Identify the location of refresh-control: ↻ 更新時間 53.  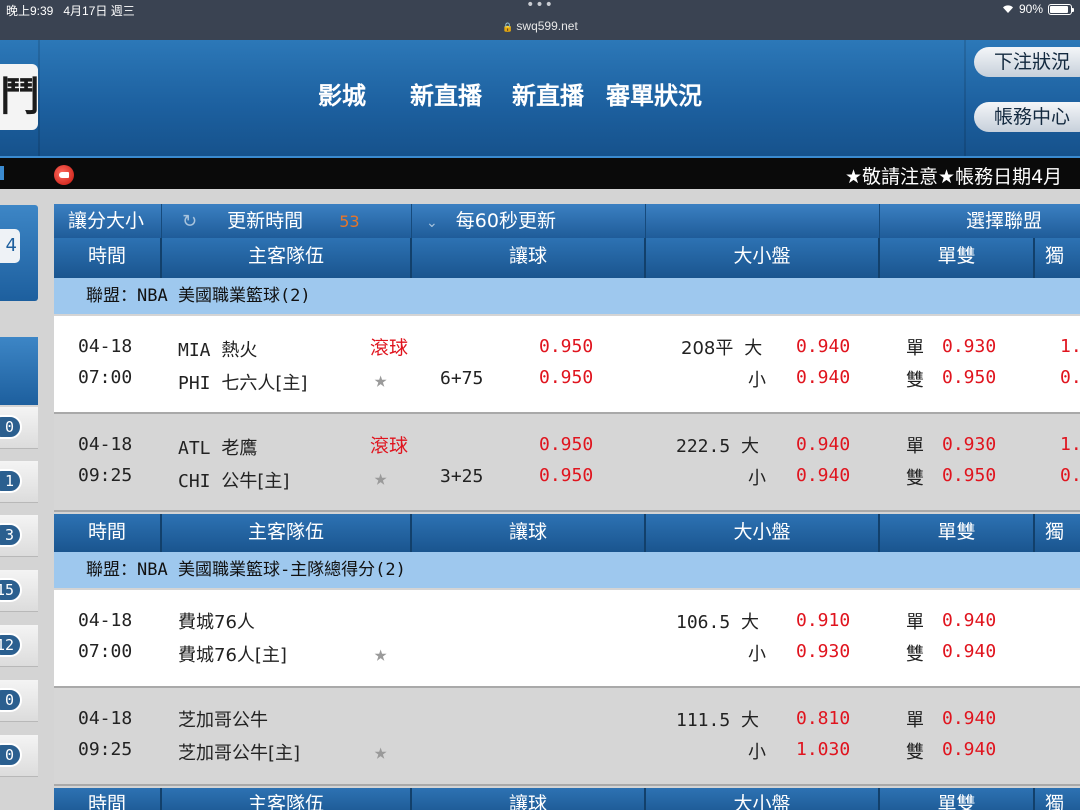
(287, 221).